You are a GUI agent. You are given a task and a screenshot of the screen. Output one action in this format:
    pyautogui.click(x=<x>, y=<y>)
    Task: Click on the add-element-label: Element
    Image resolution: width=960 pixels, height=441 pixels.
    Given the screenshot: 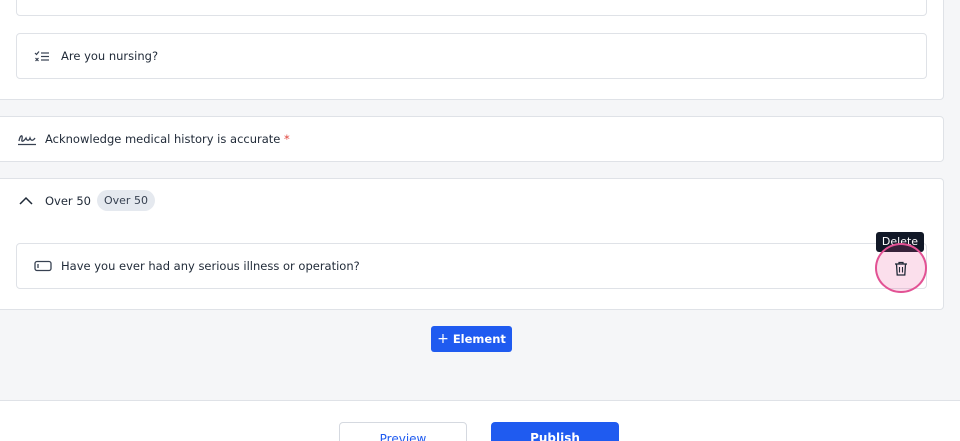 What is the action you would take?
    pyautogui.click(x=479, y=339)
    